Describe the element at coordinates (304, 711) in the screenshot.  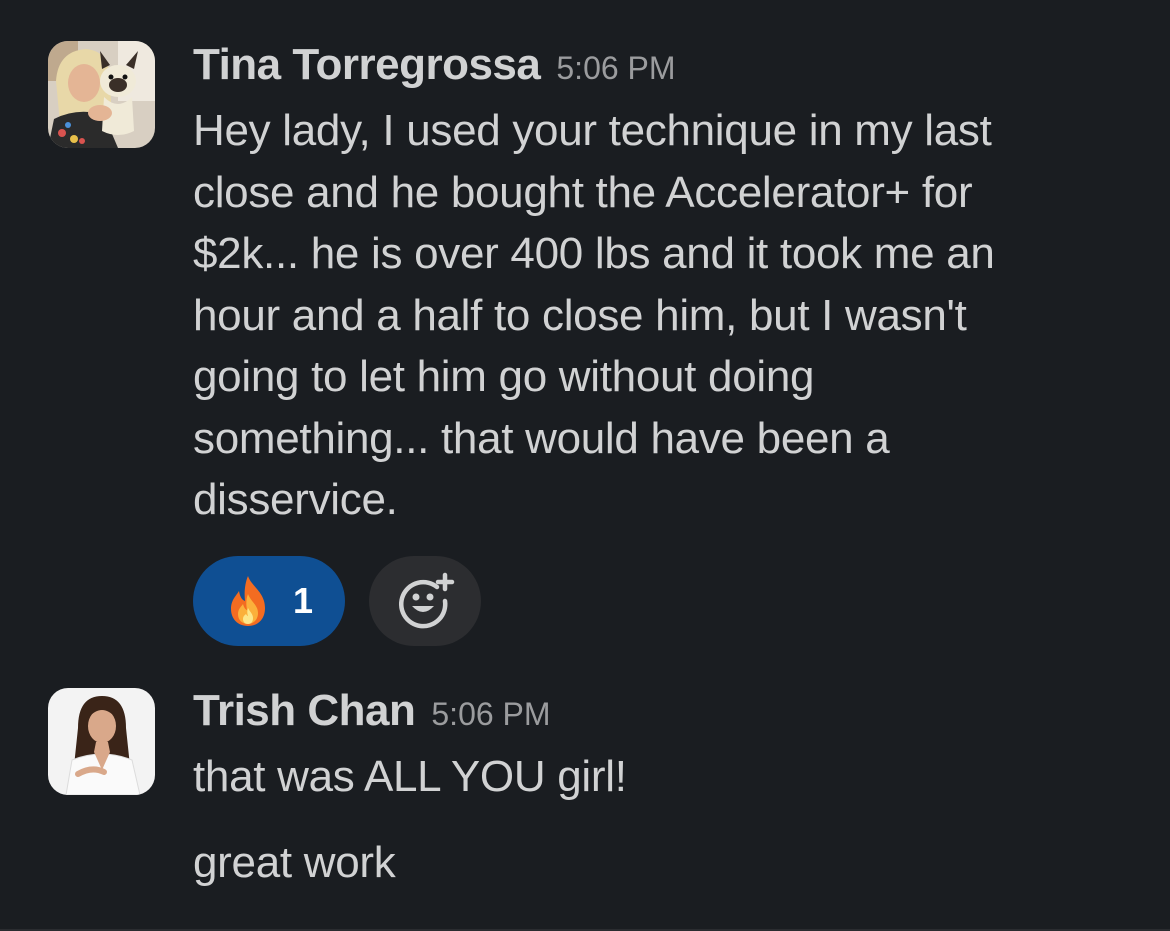
I see `author-name: Trish Chan` at that location.